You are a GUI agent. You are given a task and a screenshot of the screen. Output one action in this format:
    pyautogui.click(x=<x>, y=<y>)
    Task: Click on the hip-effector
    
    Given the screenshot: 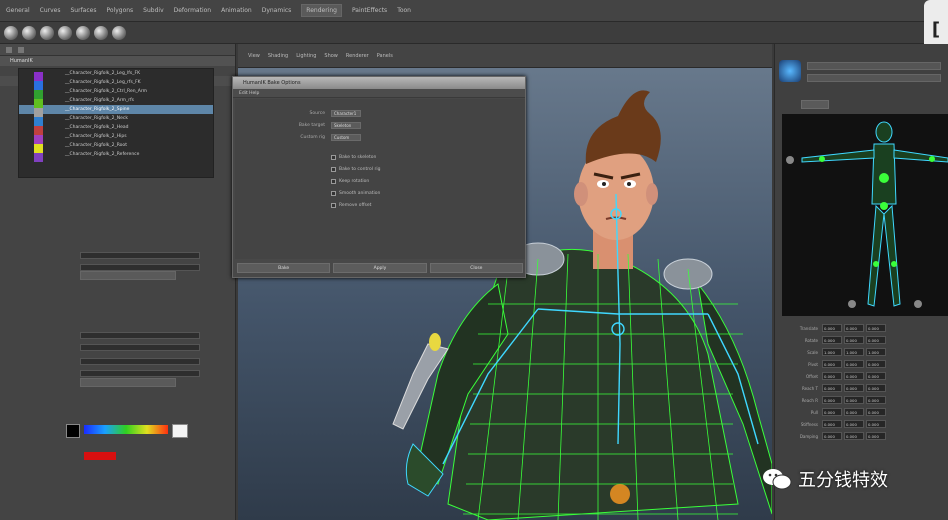 What is the action you would take?
    pyautogui.click(x=620, y=494)
    